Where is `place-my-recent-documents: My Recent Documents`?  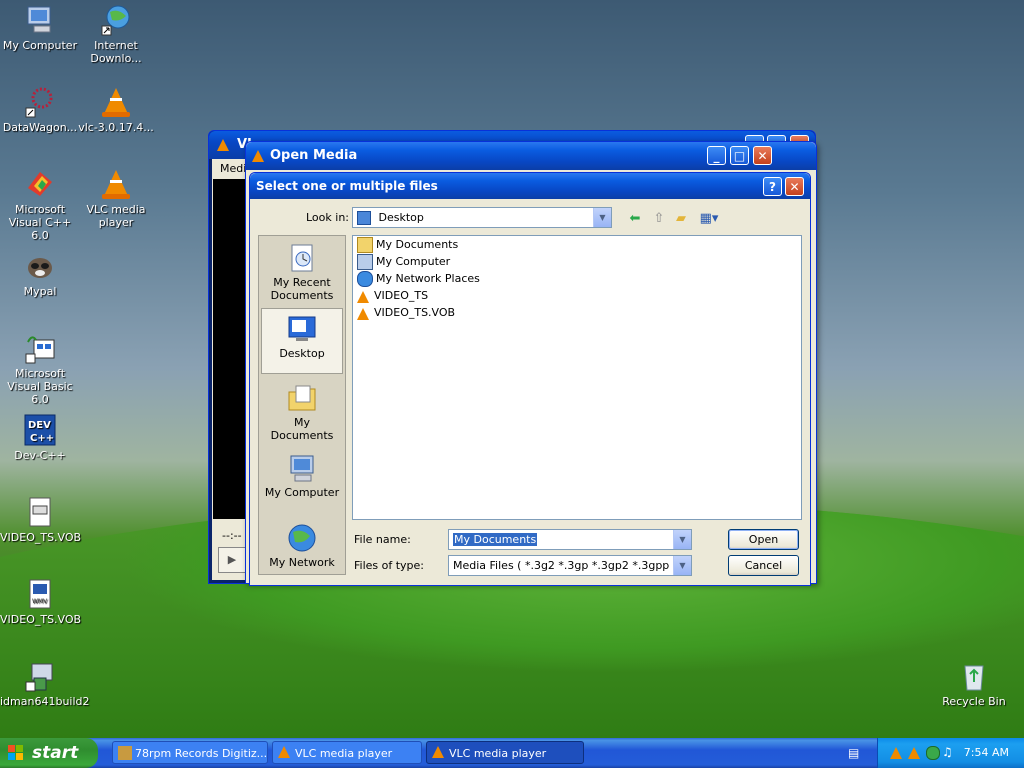
place-my-recent-documents: My Recent Documents is located at coordinates (302, 271).